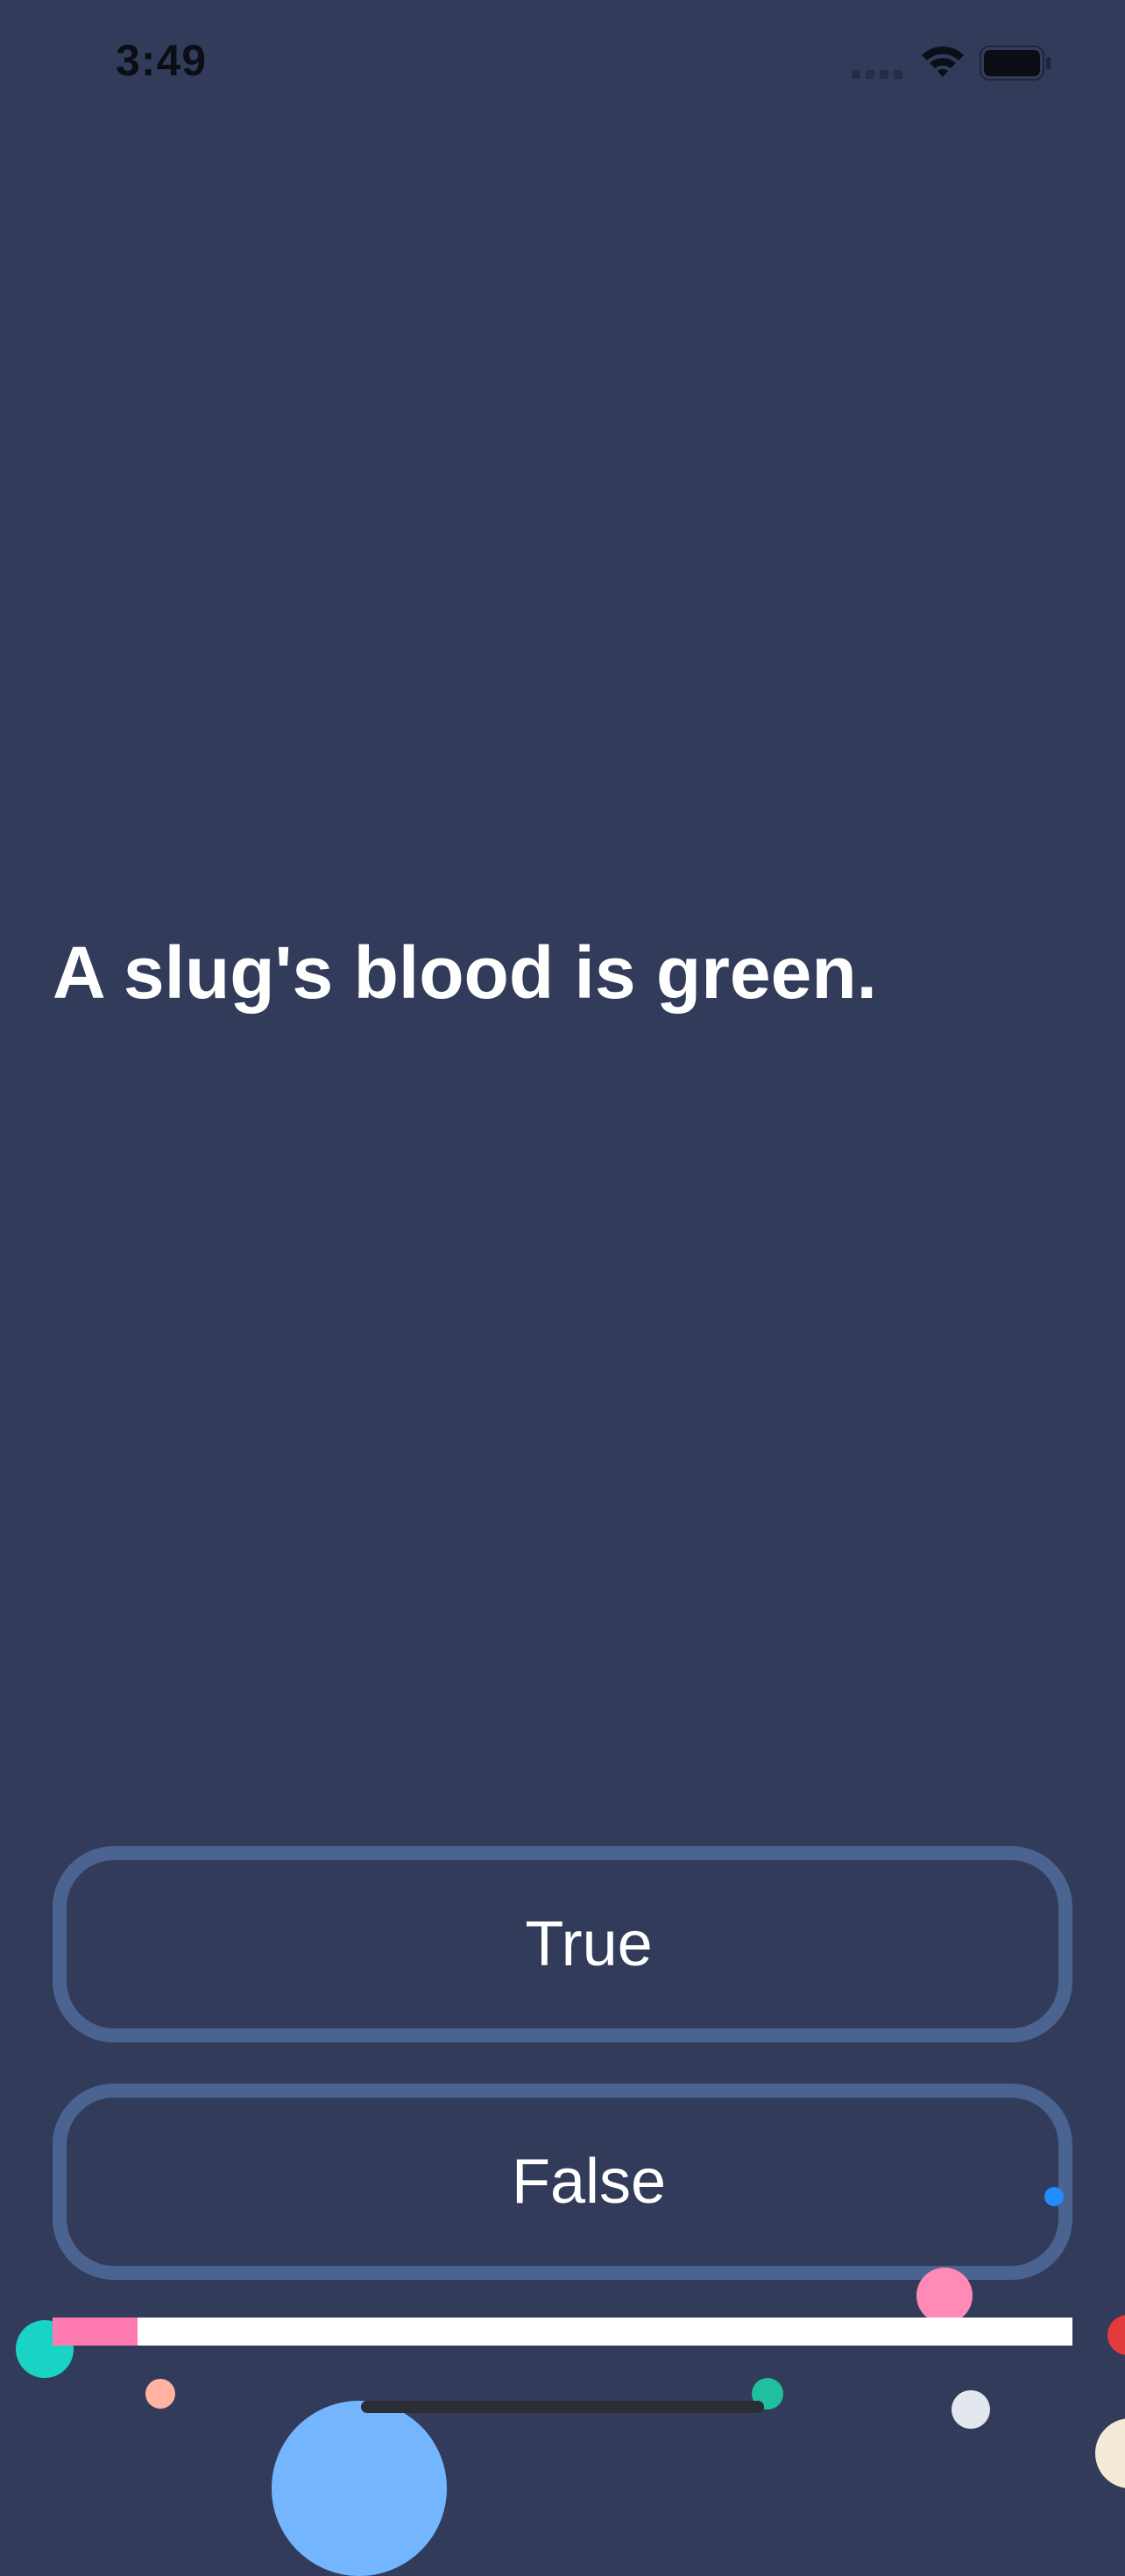 This screenshot has height=2576, width=1125. I want to click on quiz-progress-fill, so click(95, 2332).